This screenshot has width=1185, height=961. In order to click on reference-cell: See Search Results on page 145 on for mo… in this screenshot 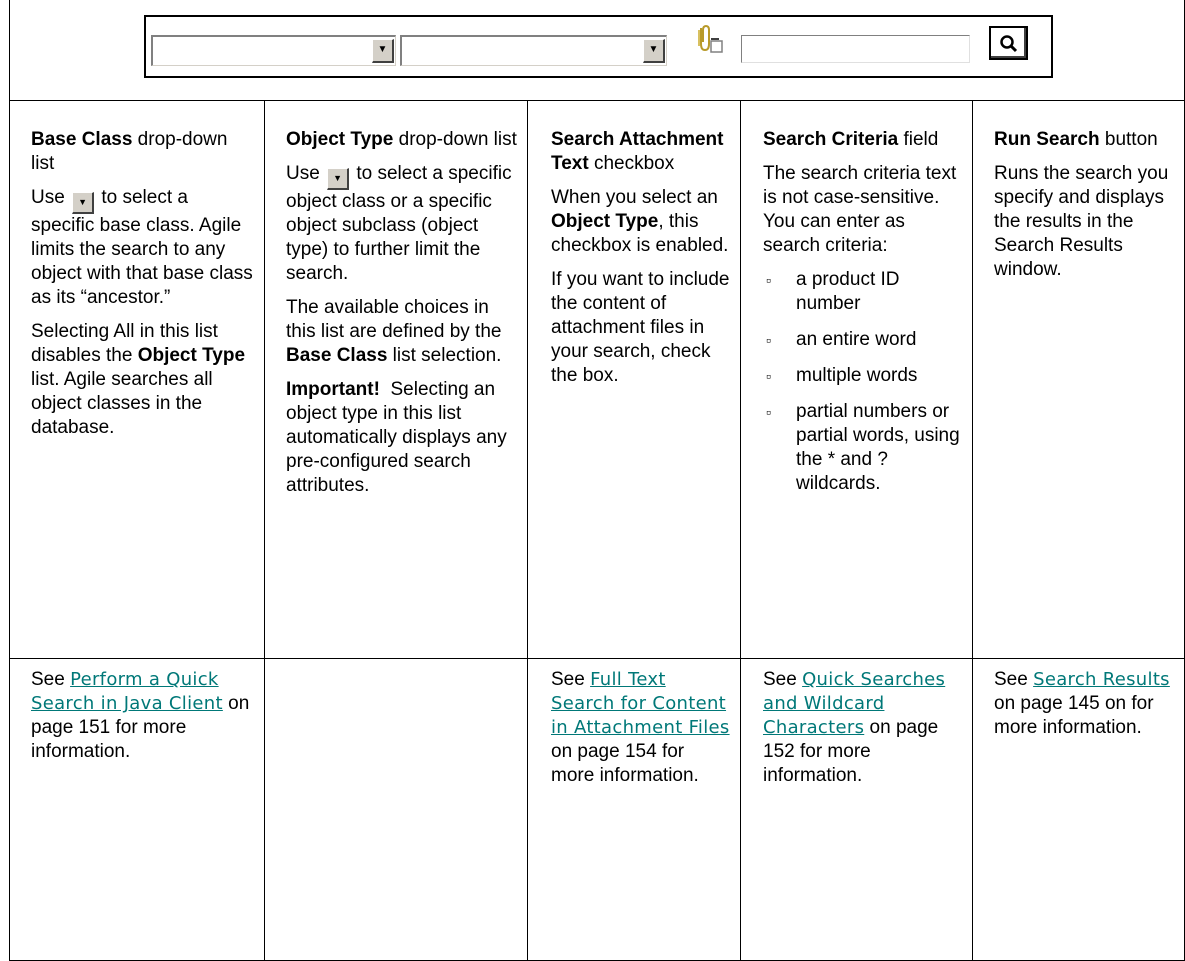, I will do `click(1082, 703)`.